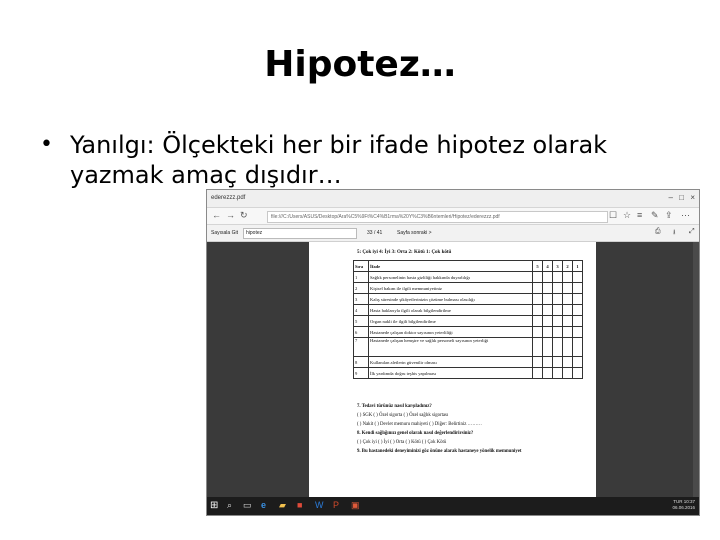 This screenshot has width=720, height=540. Describe the element at coordinates (214, 505) in the screenshot. I see `windows-start-icon: ⊞` at that location.